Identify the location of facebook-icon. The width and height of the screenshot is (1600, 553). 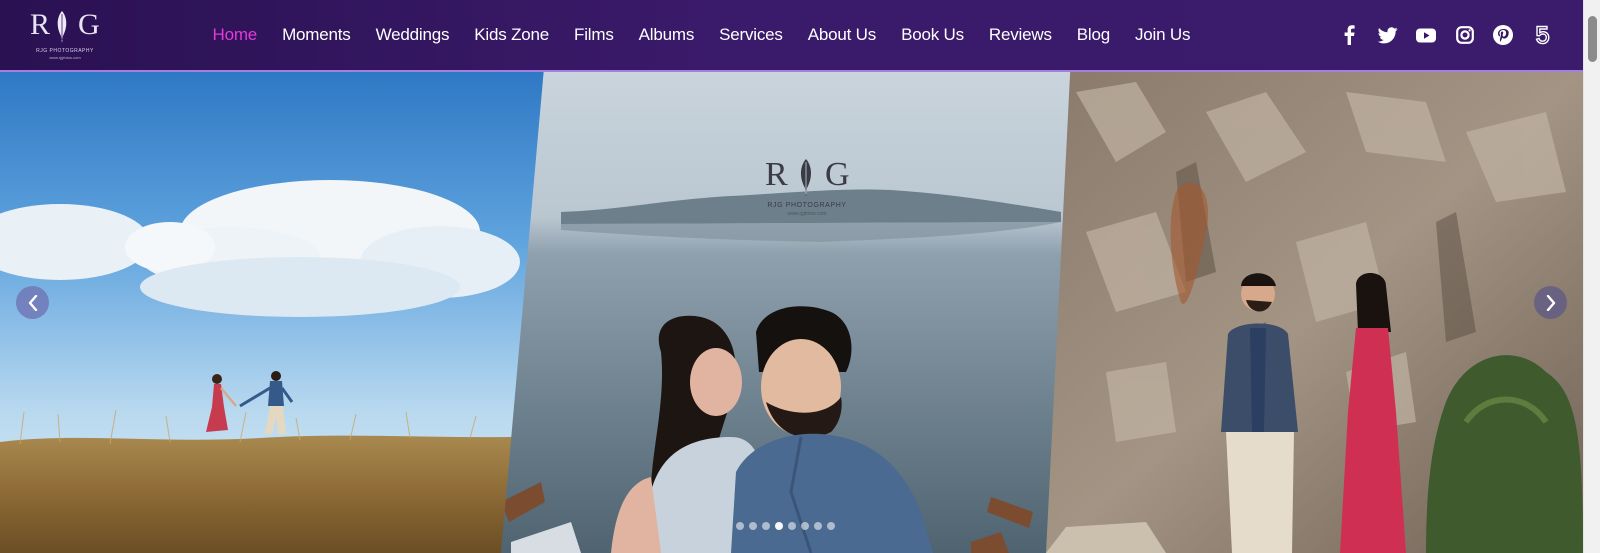
(1349, 35).